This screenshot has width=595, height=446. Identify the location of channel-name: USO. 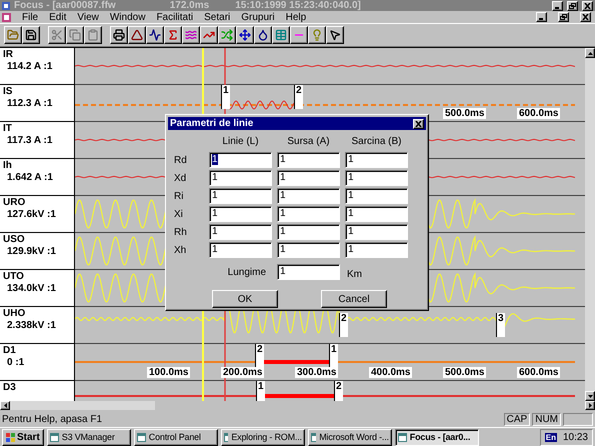
(14, 240).